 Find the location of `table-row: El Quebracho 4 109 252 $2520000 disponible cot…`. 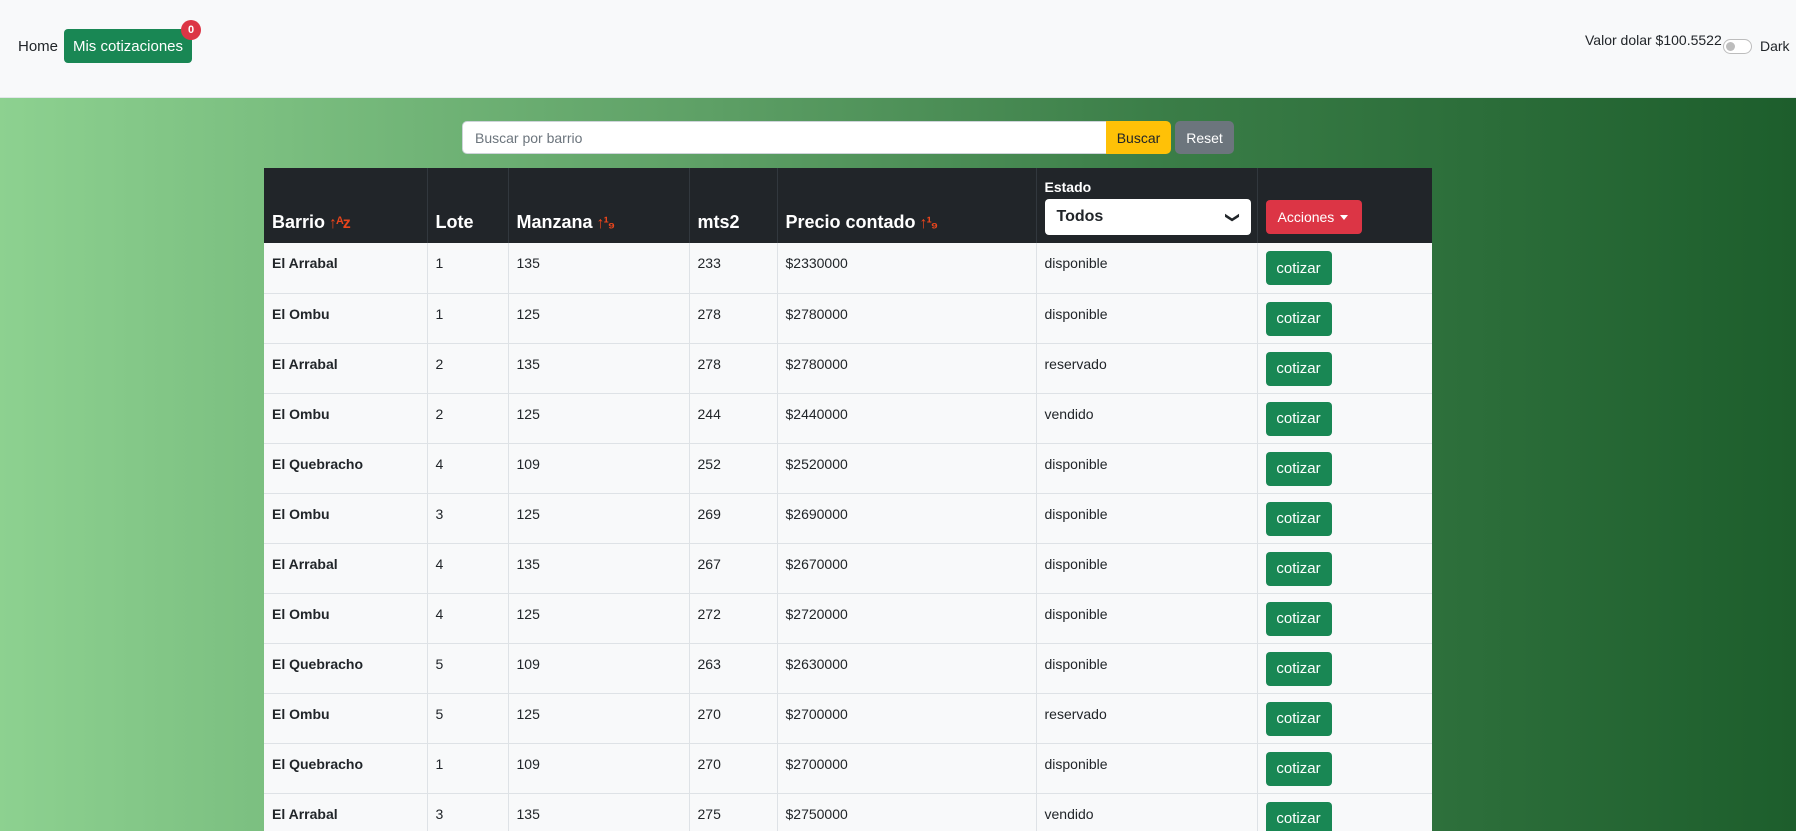

table-row: El Quebracho 4 109 252 $2520000 disponible cot… is located at coordinates (848, 468).